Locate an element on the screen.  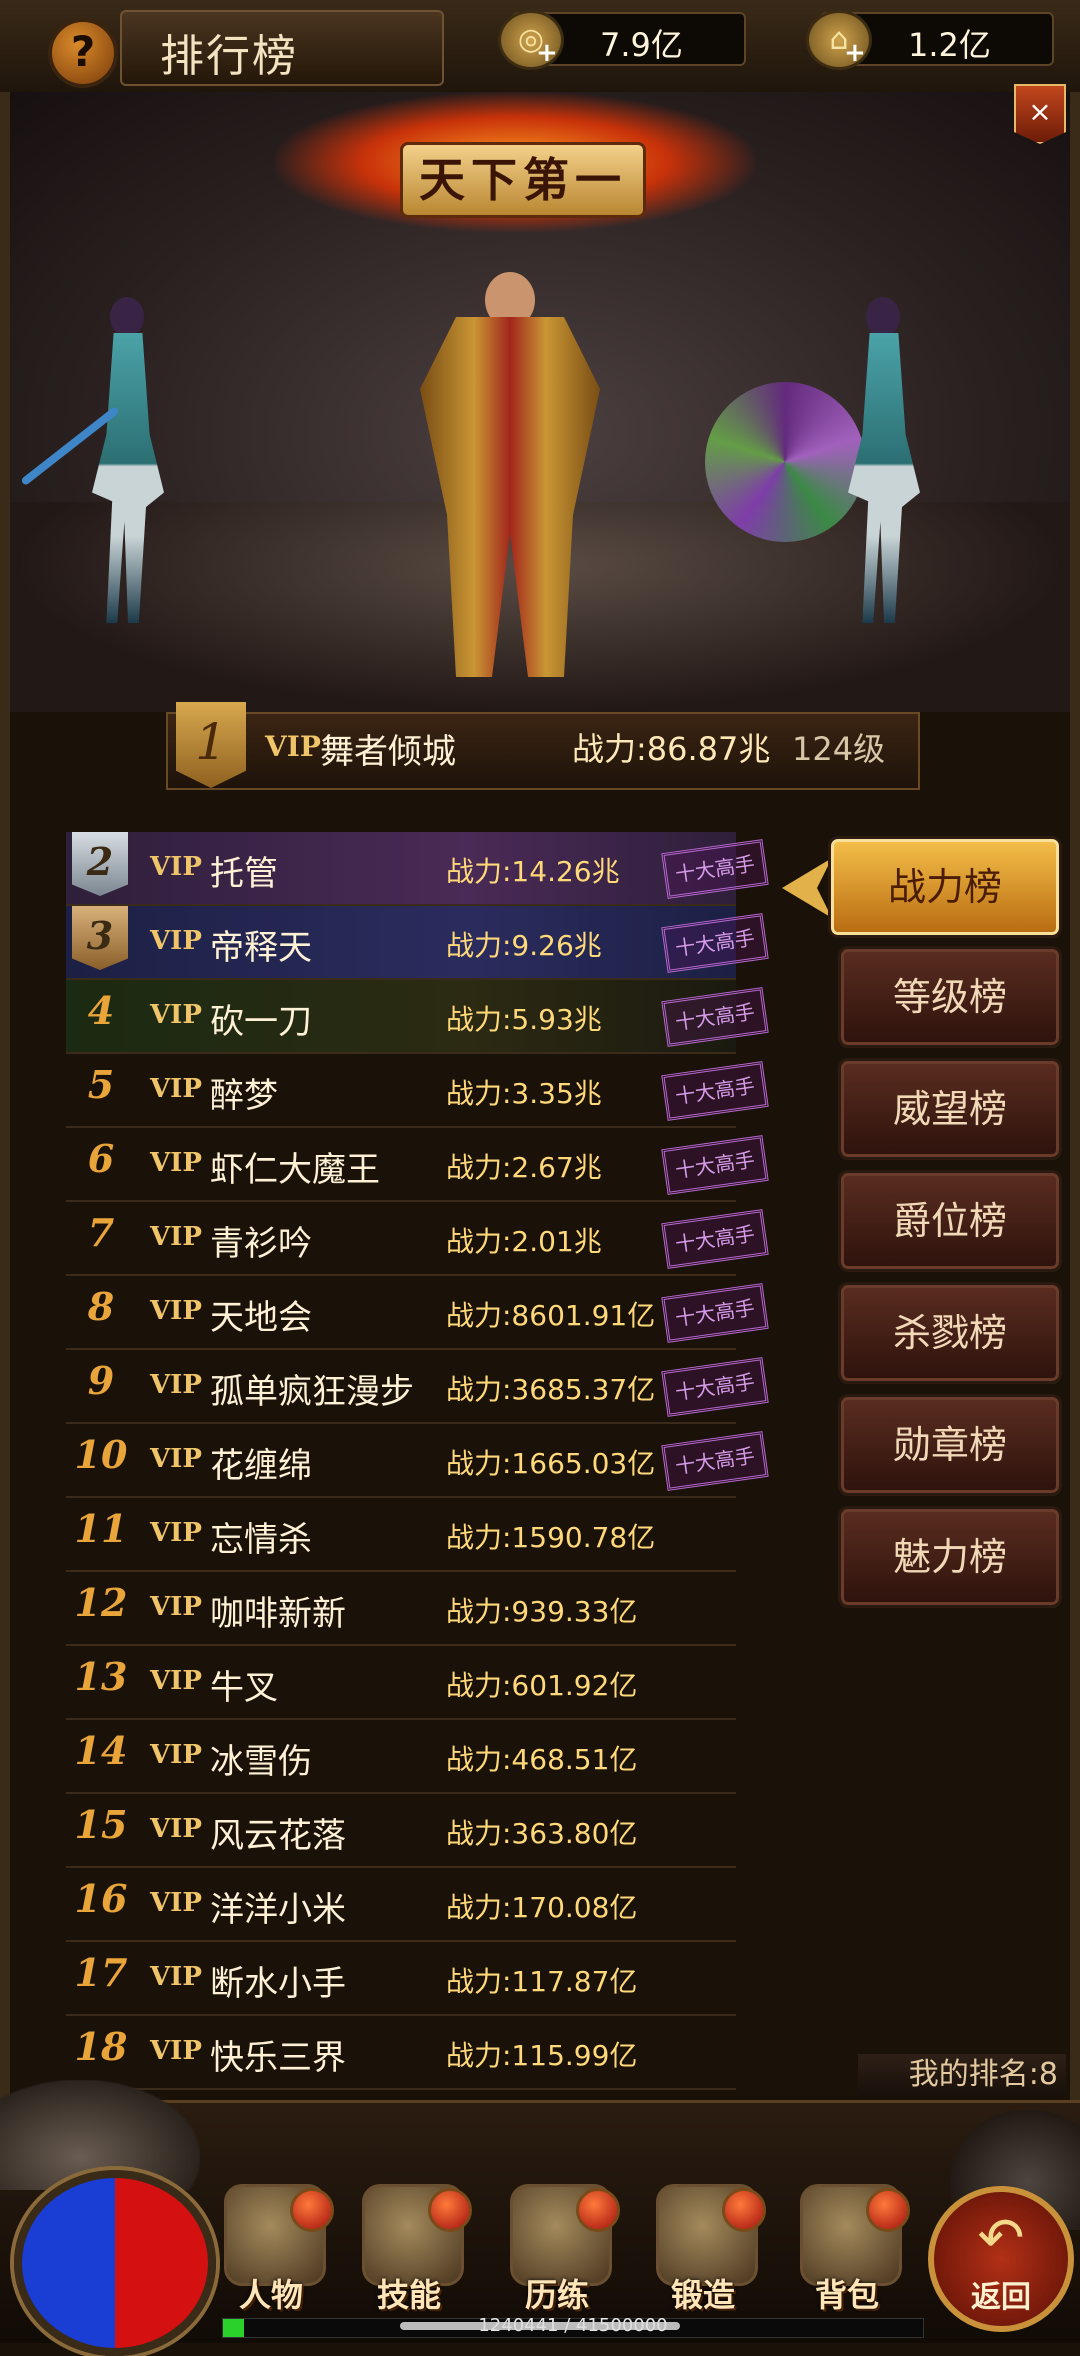
player-power: 战力:3.35兆 is located at coordinates (524, 1093).